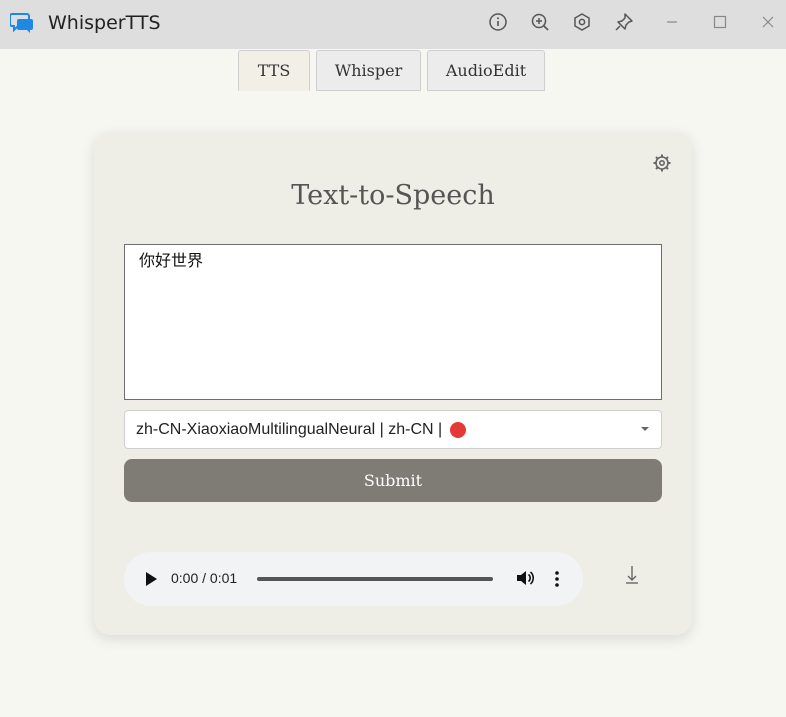 The image size is (786, 717). What do you see at coordinates (458, 429) in the screenshot?
I see `status-indicator-icon` at bounding box center [458, 429].